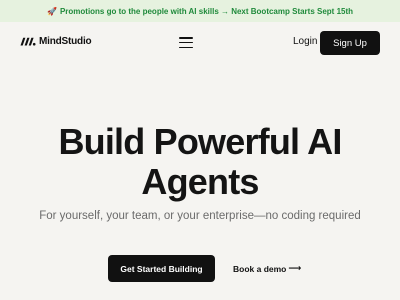  Describe the element at coordinates (200, 181) in the screenshot. I see `hero-title-line-2: Agents` at that location.